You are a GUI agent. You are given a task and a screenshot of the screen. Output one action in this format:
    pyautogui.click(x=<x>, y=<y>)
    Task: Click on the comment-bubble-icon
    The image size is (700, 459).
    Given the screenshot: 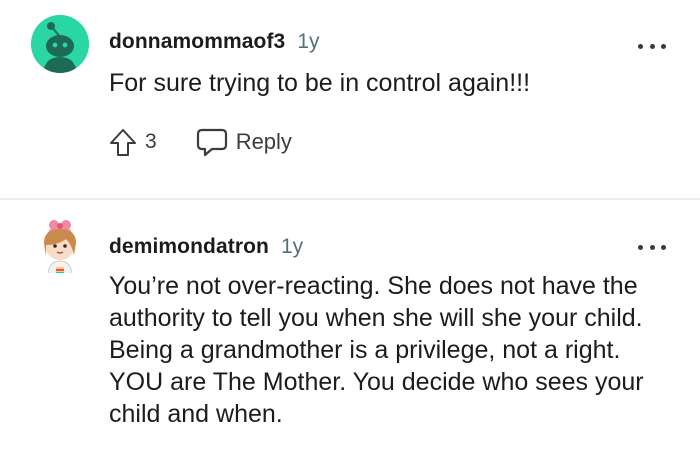 What is the action you would take?
    pyautogui.click(x=212, y=142)
    